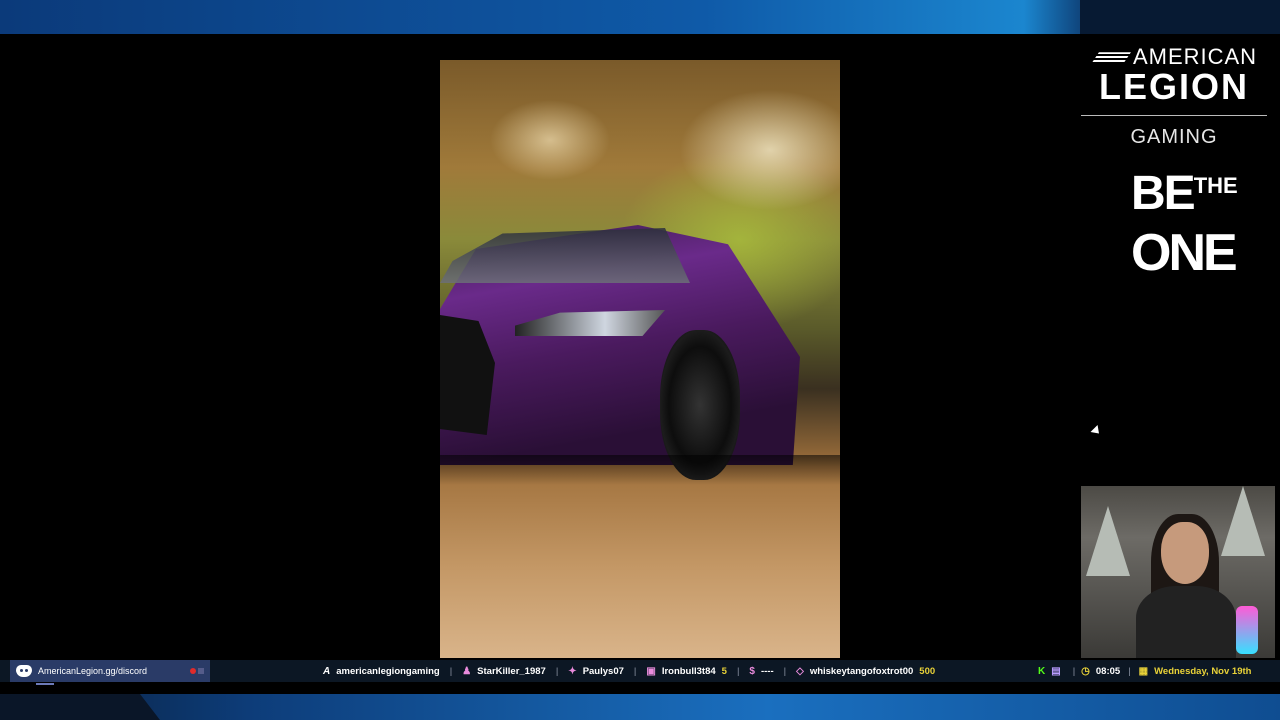  Describe the element at coordinates (1203, 671) in the screenshot. I see `date-text: Wednesday, Nov 19th` at that location.